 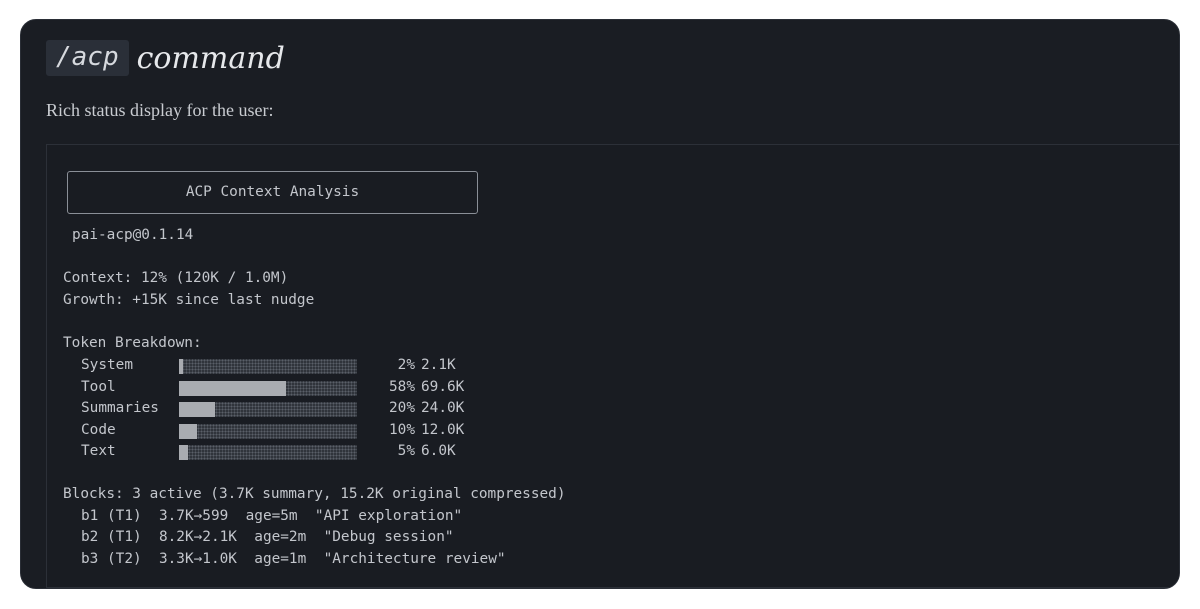 What do you see at coordinates (133, 235) in the screenshot?
I see `version-line: pai-acp@0.1.14` at bounding box center [133, 235].